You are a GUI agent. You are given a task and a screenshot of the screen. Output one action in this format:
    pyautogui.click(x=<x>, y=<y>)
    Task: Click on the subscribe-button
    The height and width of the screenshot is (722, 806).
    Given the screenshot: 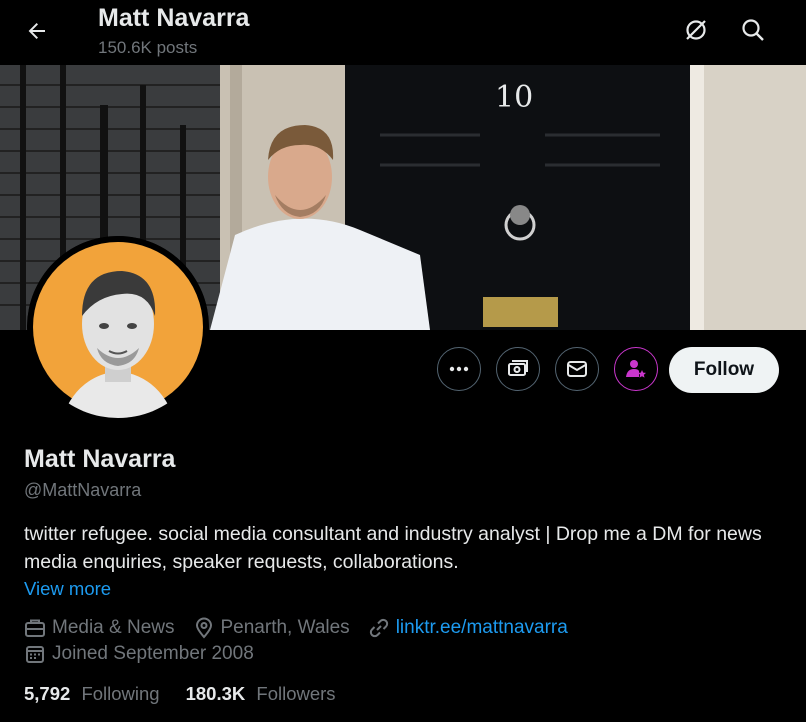 What is the action you would take?
    pyautogui.click(x=518, y=369)
    